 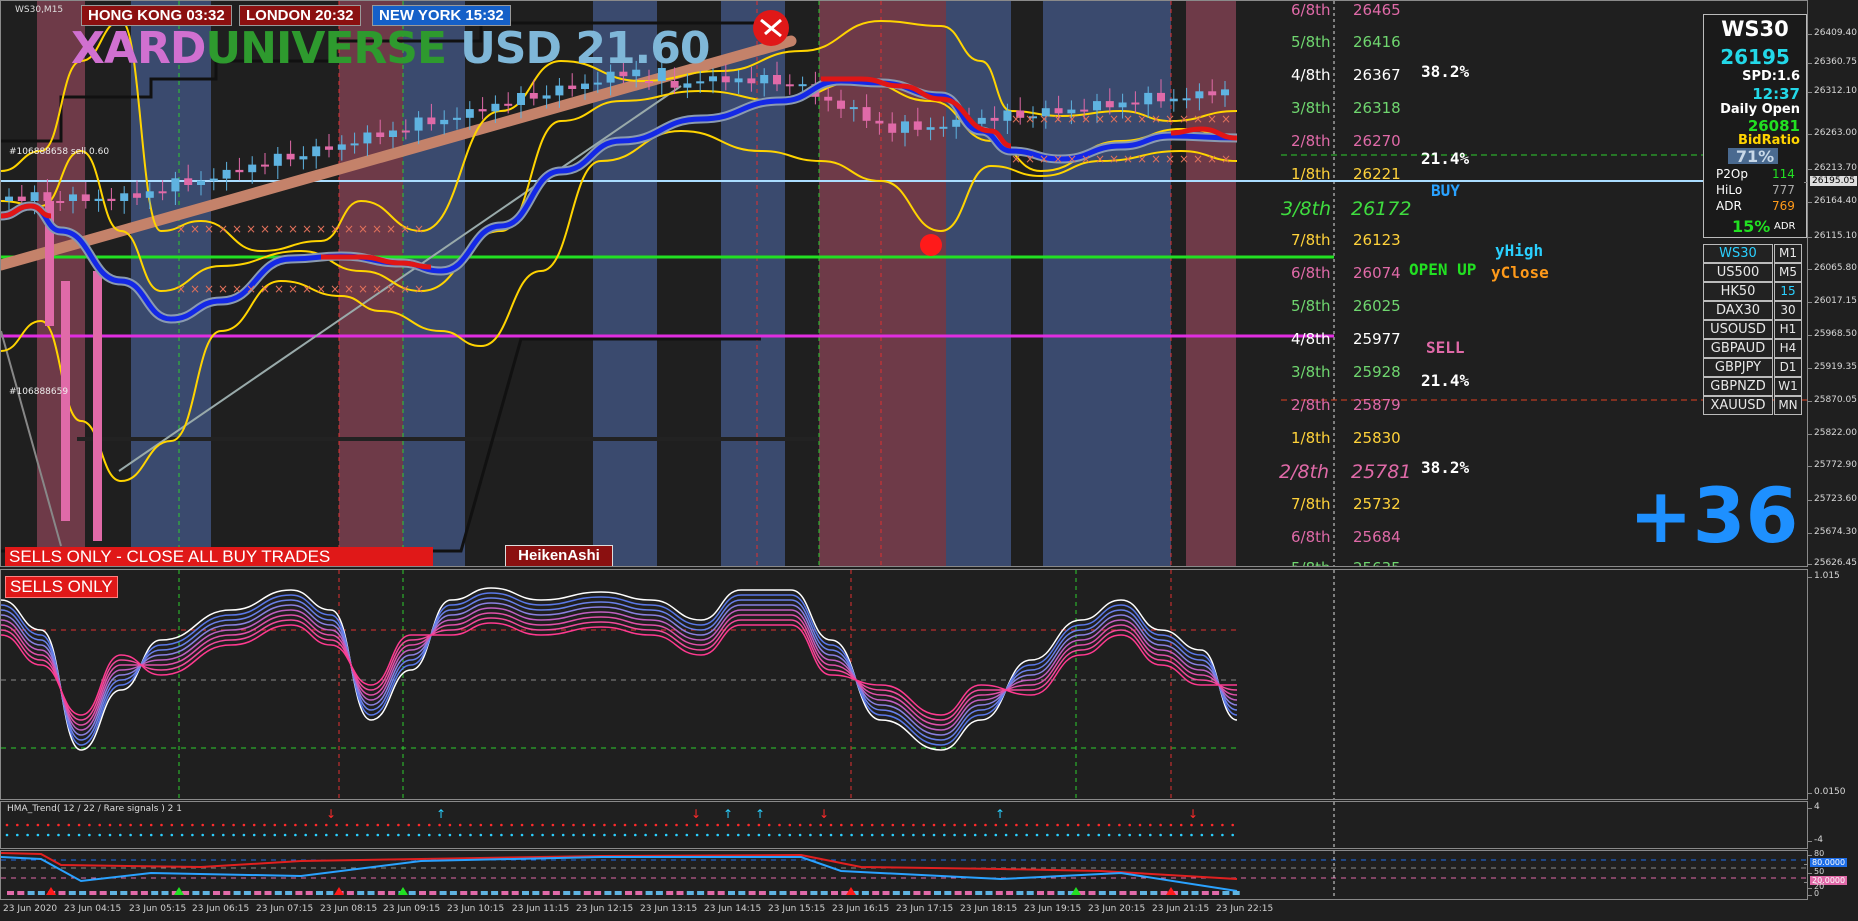 What do you see at coordinates (1738, 272) in the screenshot?
I see `symbol-button-us500: US500` at bounding box center [1738, 272].